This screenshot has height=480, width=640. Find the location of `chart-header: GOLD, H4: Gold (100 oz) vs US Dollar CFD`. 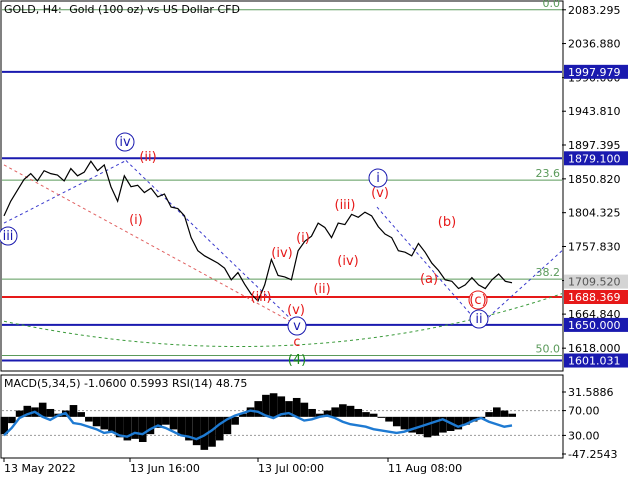

chart-header: GOLD, H4: Gold (100 oz) vs US Dollar CFD is located at coordinates (122, 9).